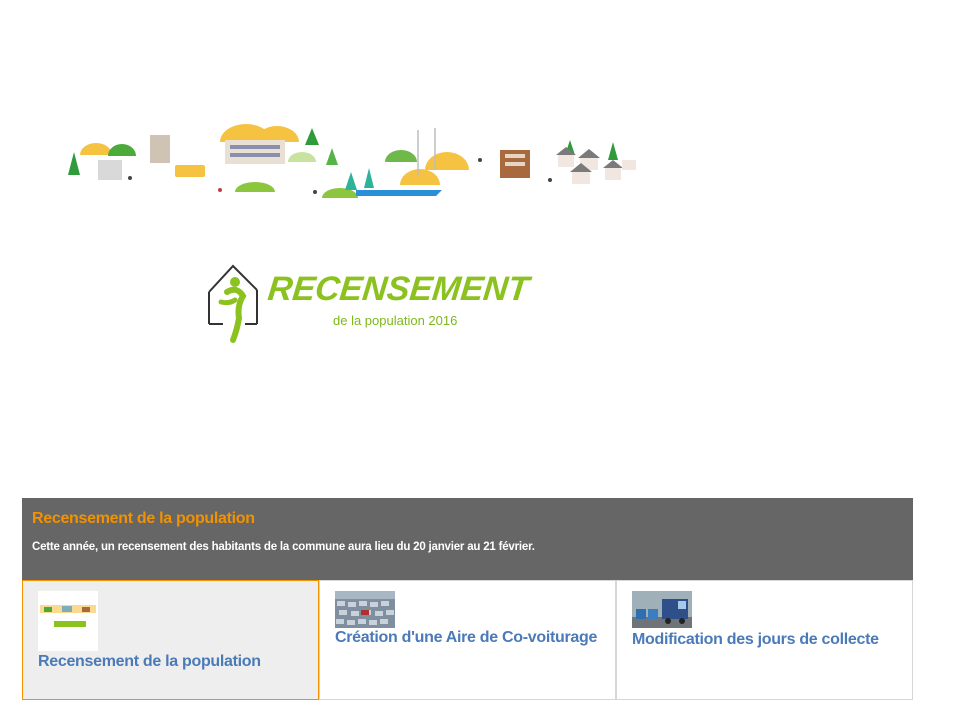 This screenshot has width=953, height=705. I want to click on slider-item-recensement: Recensement de la population, so click(170, 640).